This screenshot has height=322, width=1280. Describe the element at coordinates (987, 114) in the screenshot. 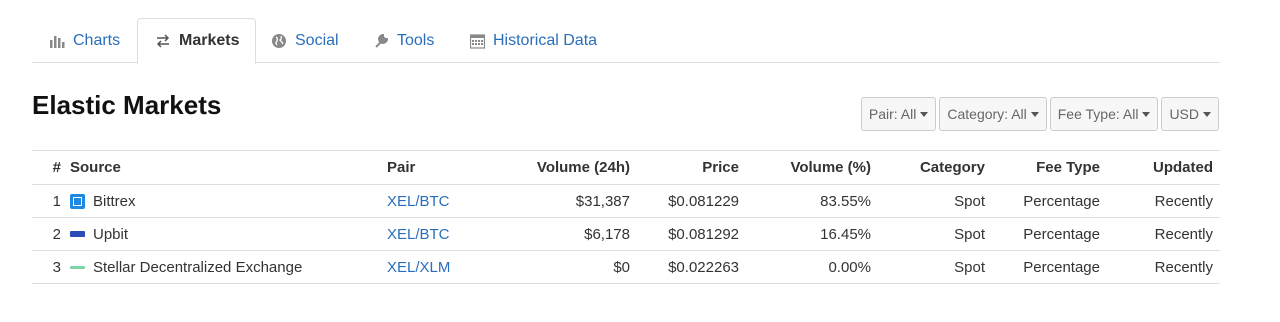

I see `category-filter-label: Category: All` at that location.